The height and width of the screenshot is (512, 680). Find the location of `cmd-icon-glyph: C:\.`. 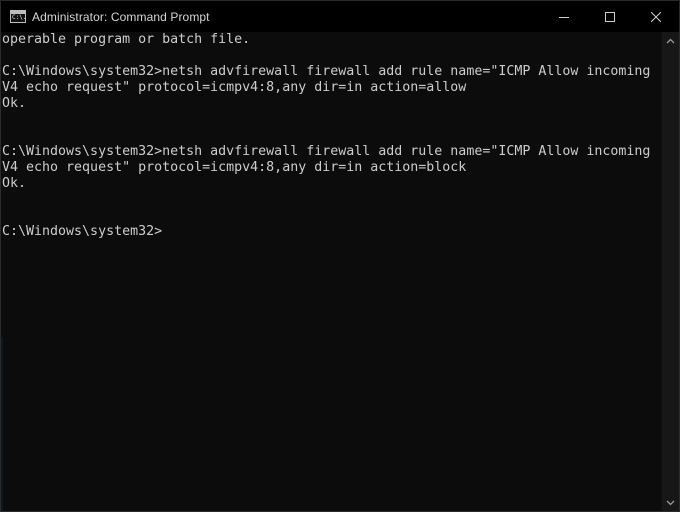

cmd-icon-glyph: C:\. is located at coordinates (19, 17).